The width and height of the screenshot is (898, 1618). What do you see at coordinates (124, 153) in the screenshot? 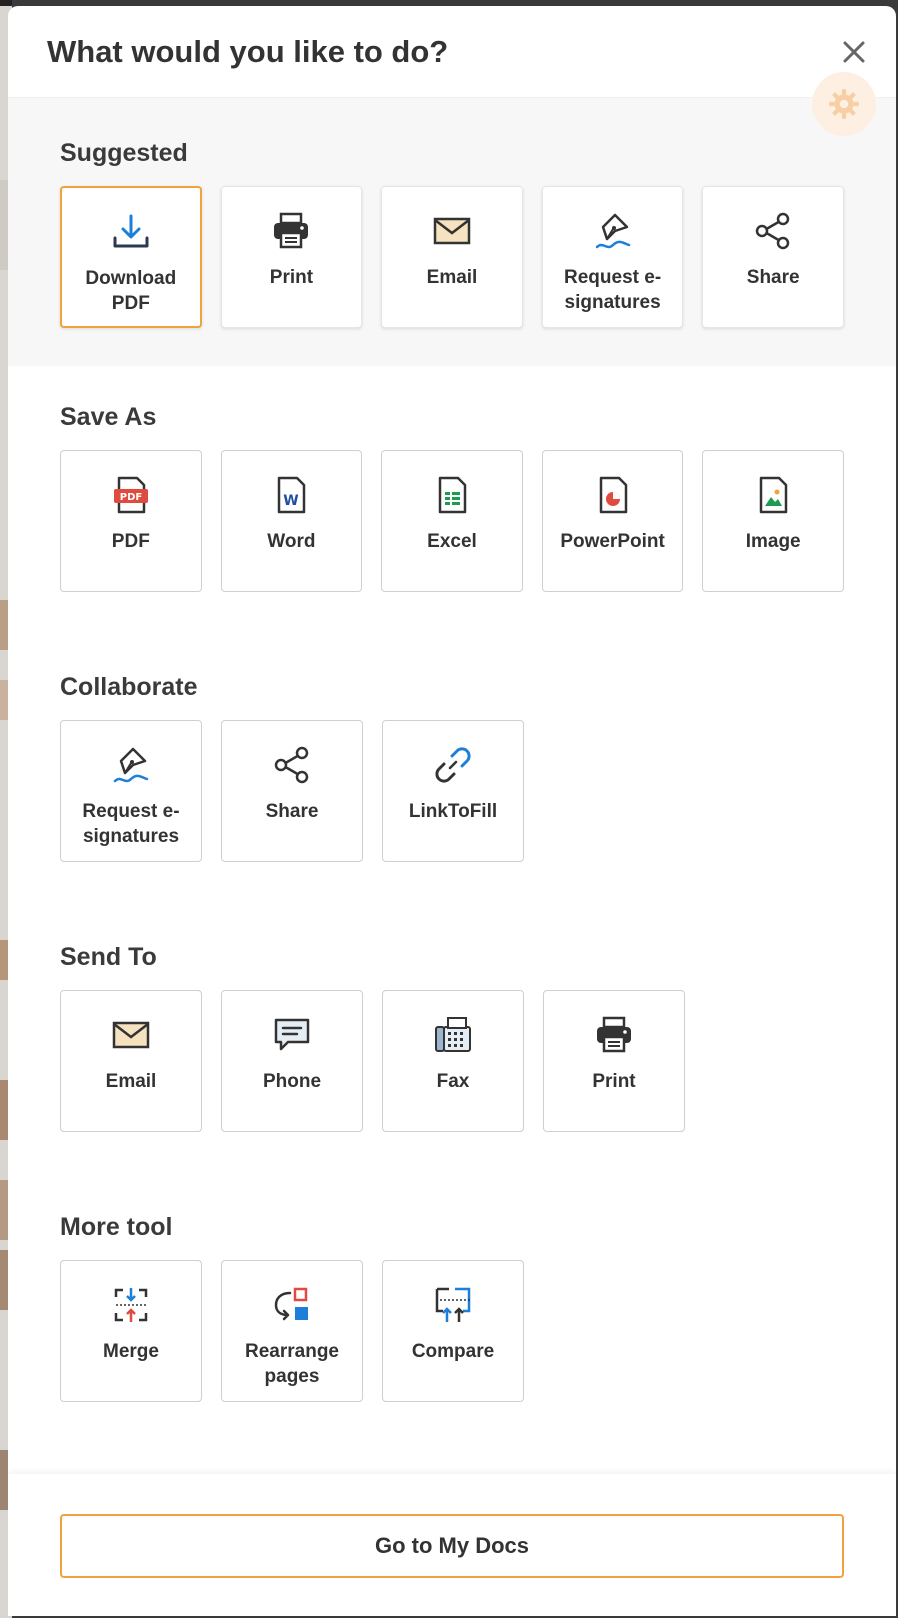
I see `section-title: Suggested` at bounding box center [124, 153].